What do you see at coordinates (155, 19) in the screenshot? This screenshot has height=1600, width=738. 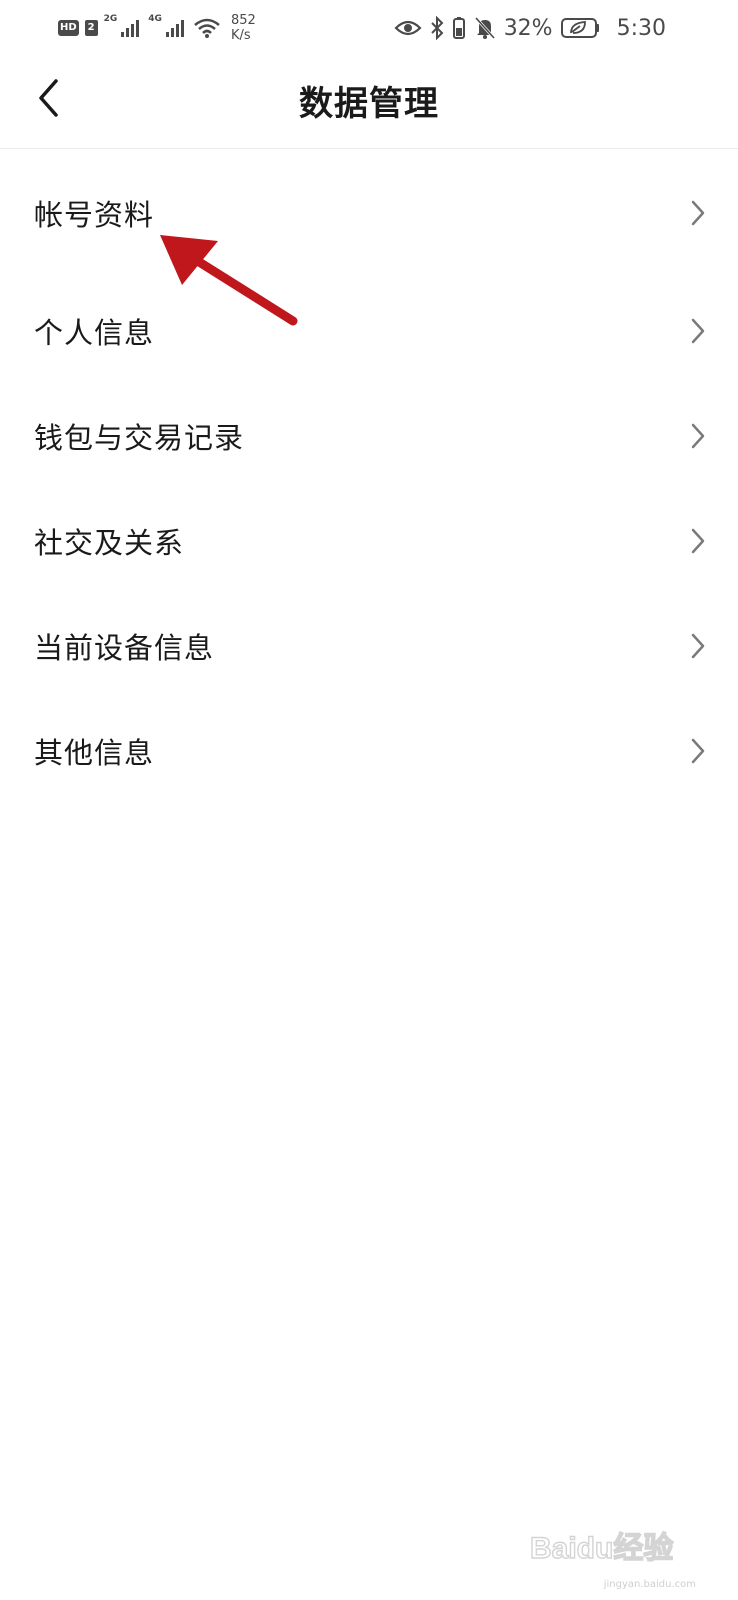 I see `network-type-2: 4G` at bounding box center [155, 19].